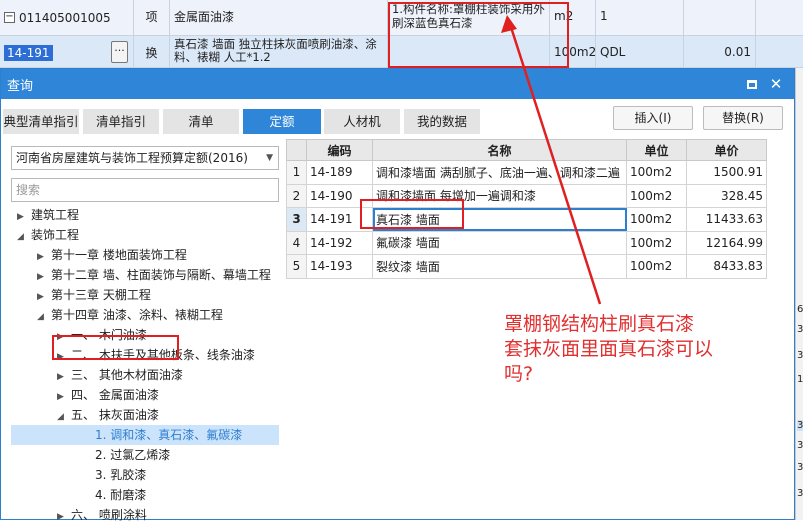  I want to click on insert-button: 插入(I), so click(653, 118).